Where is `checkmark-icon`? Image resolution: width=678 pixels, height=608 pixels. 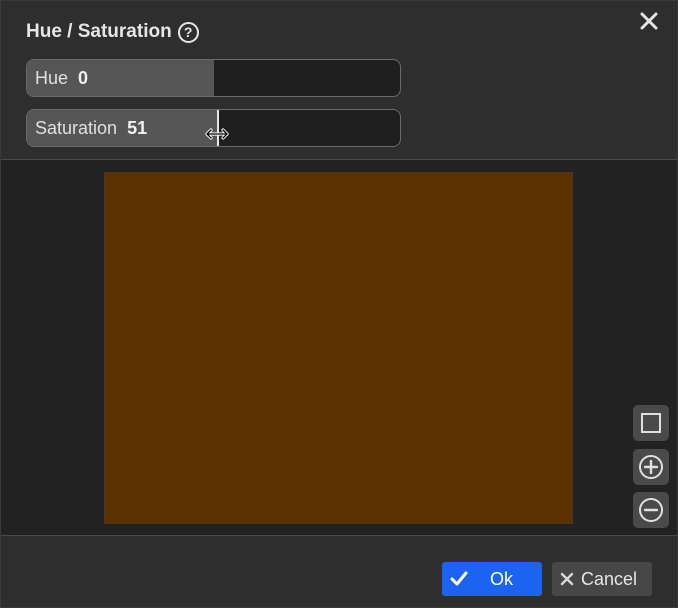 checkmark-icon is located at coordinates (459, 578).